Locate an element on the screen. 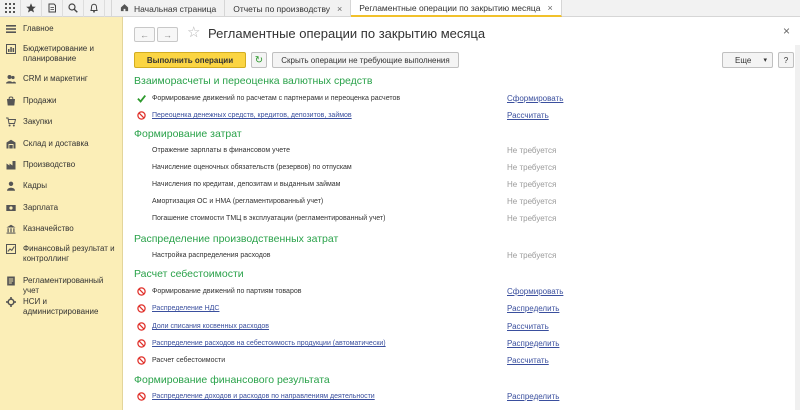 The image size is (800, 410). tab-home: Начальная страница is located at coordinates (169, 8).